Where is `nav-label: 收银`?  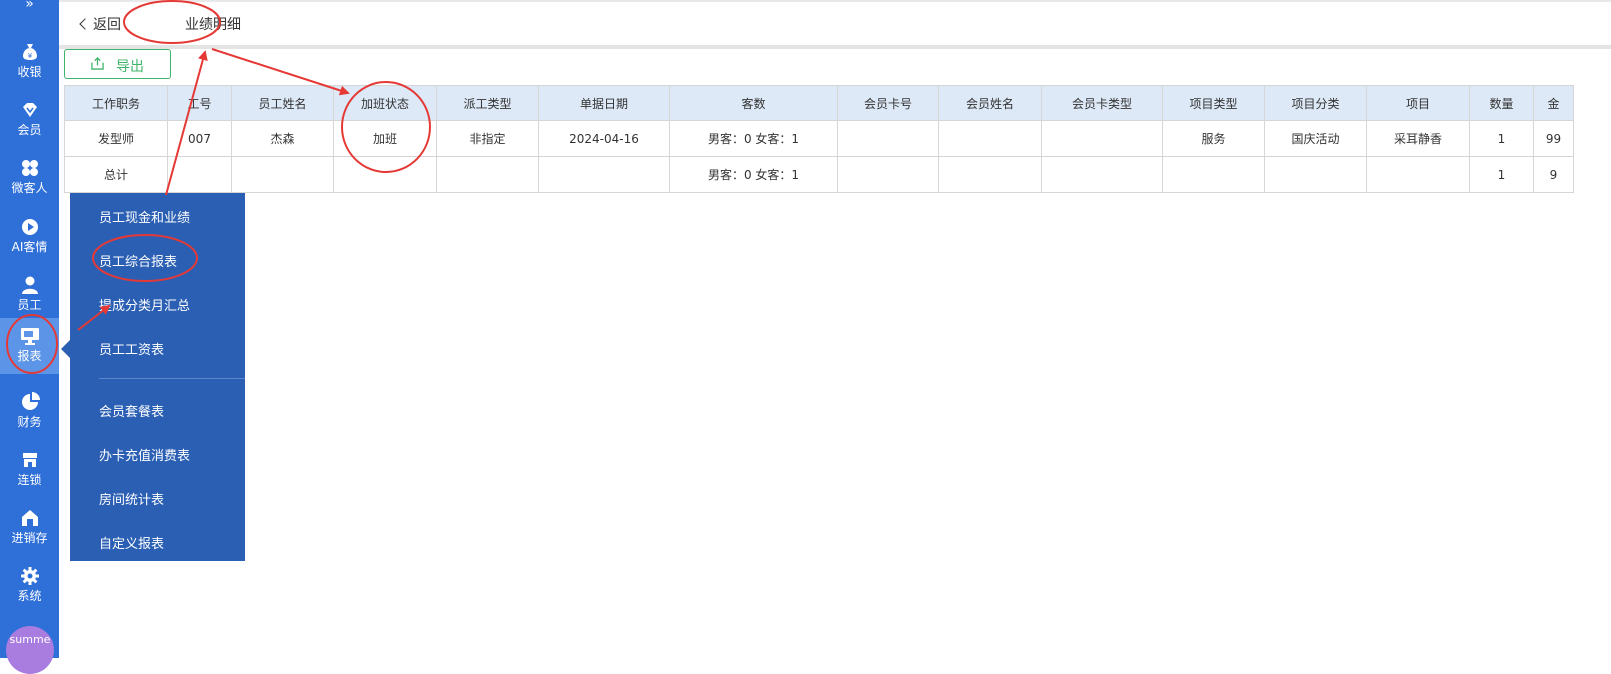 nav-label: 收银 is located at coordinates (29, 72).